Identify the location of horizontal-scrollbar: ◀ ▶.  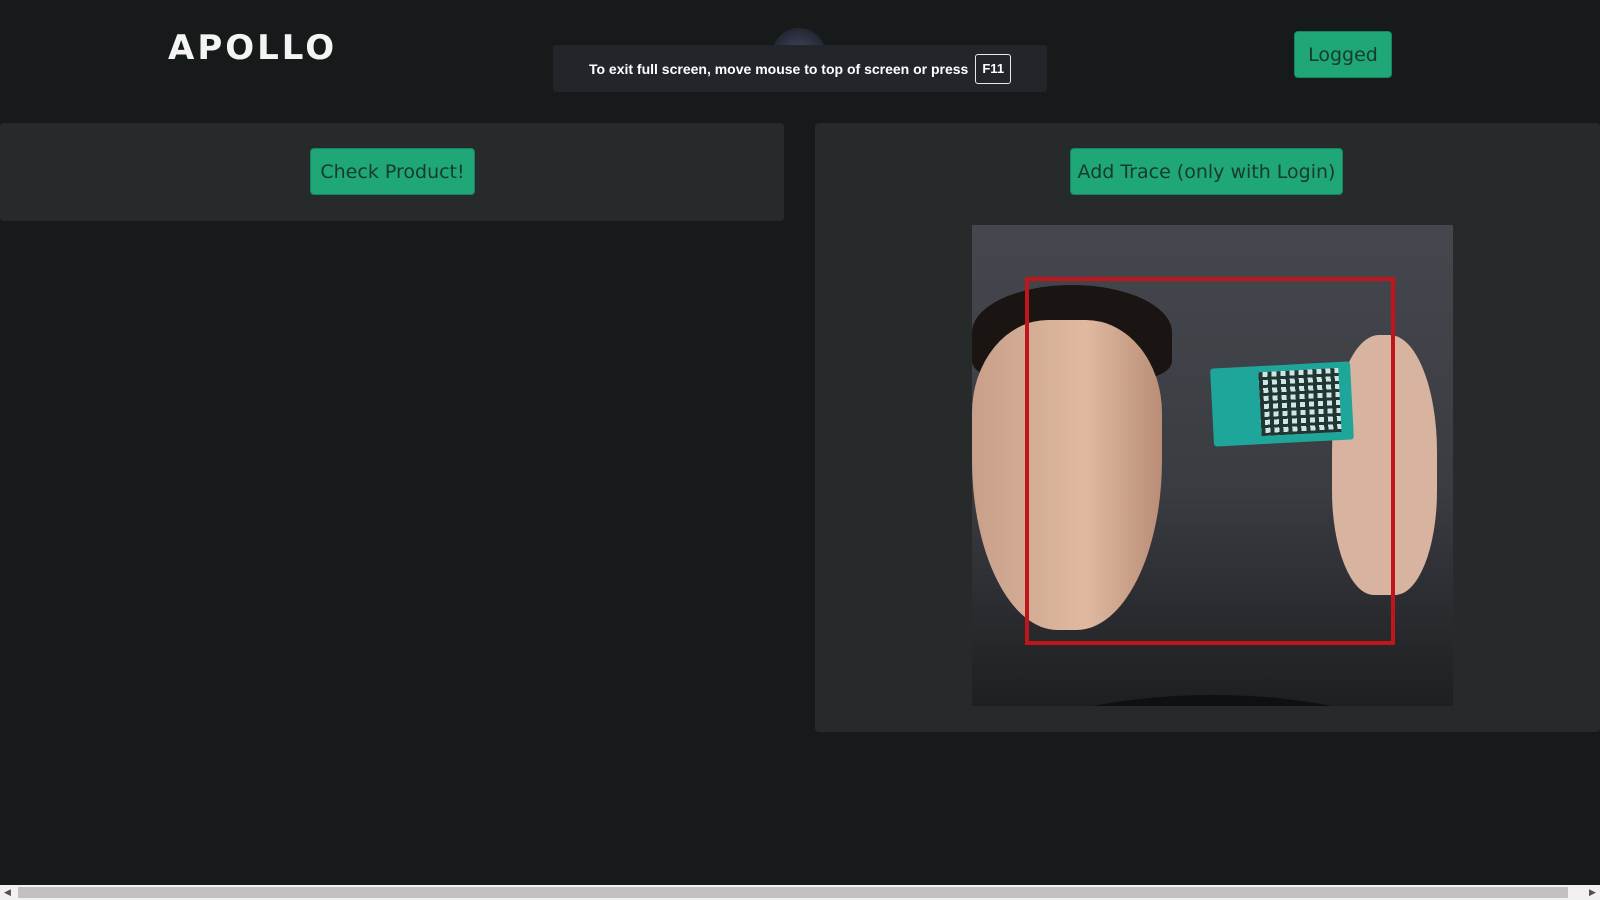
(800, 892).